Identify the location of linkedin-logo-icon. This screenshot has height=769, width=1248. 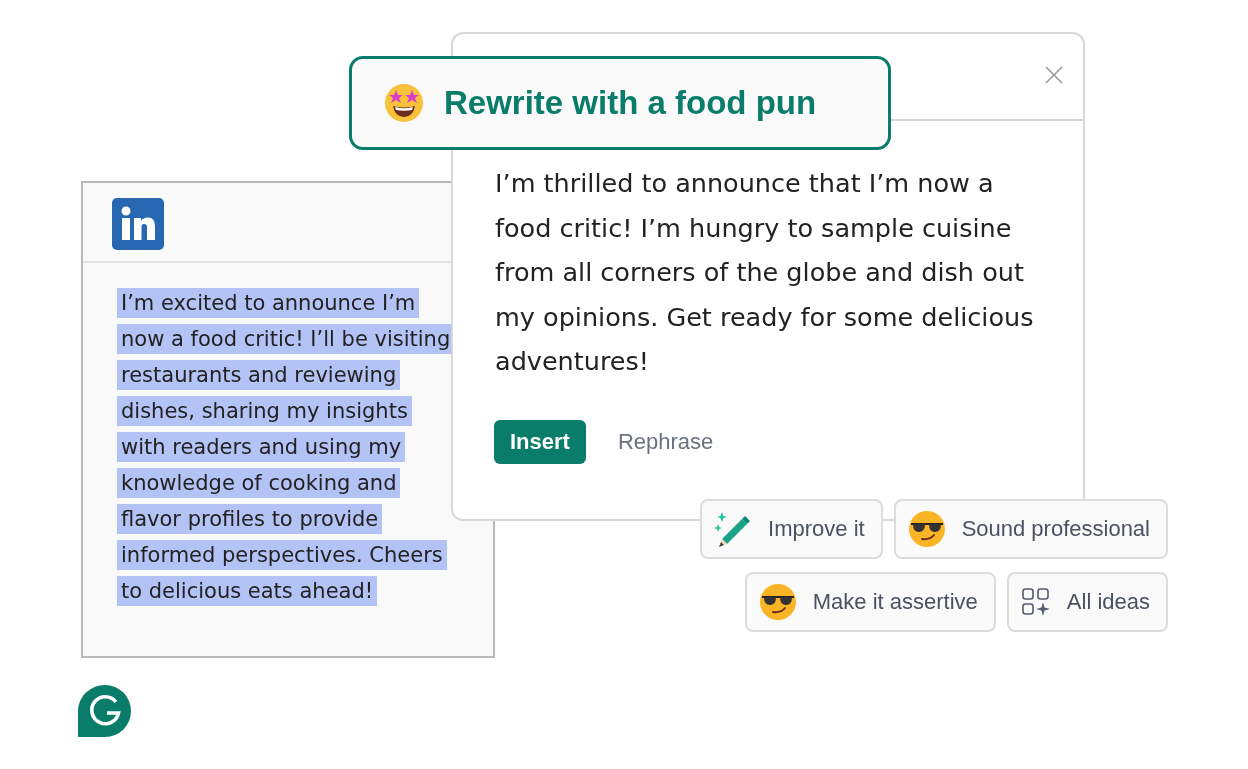
(138, 224).